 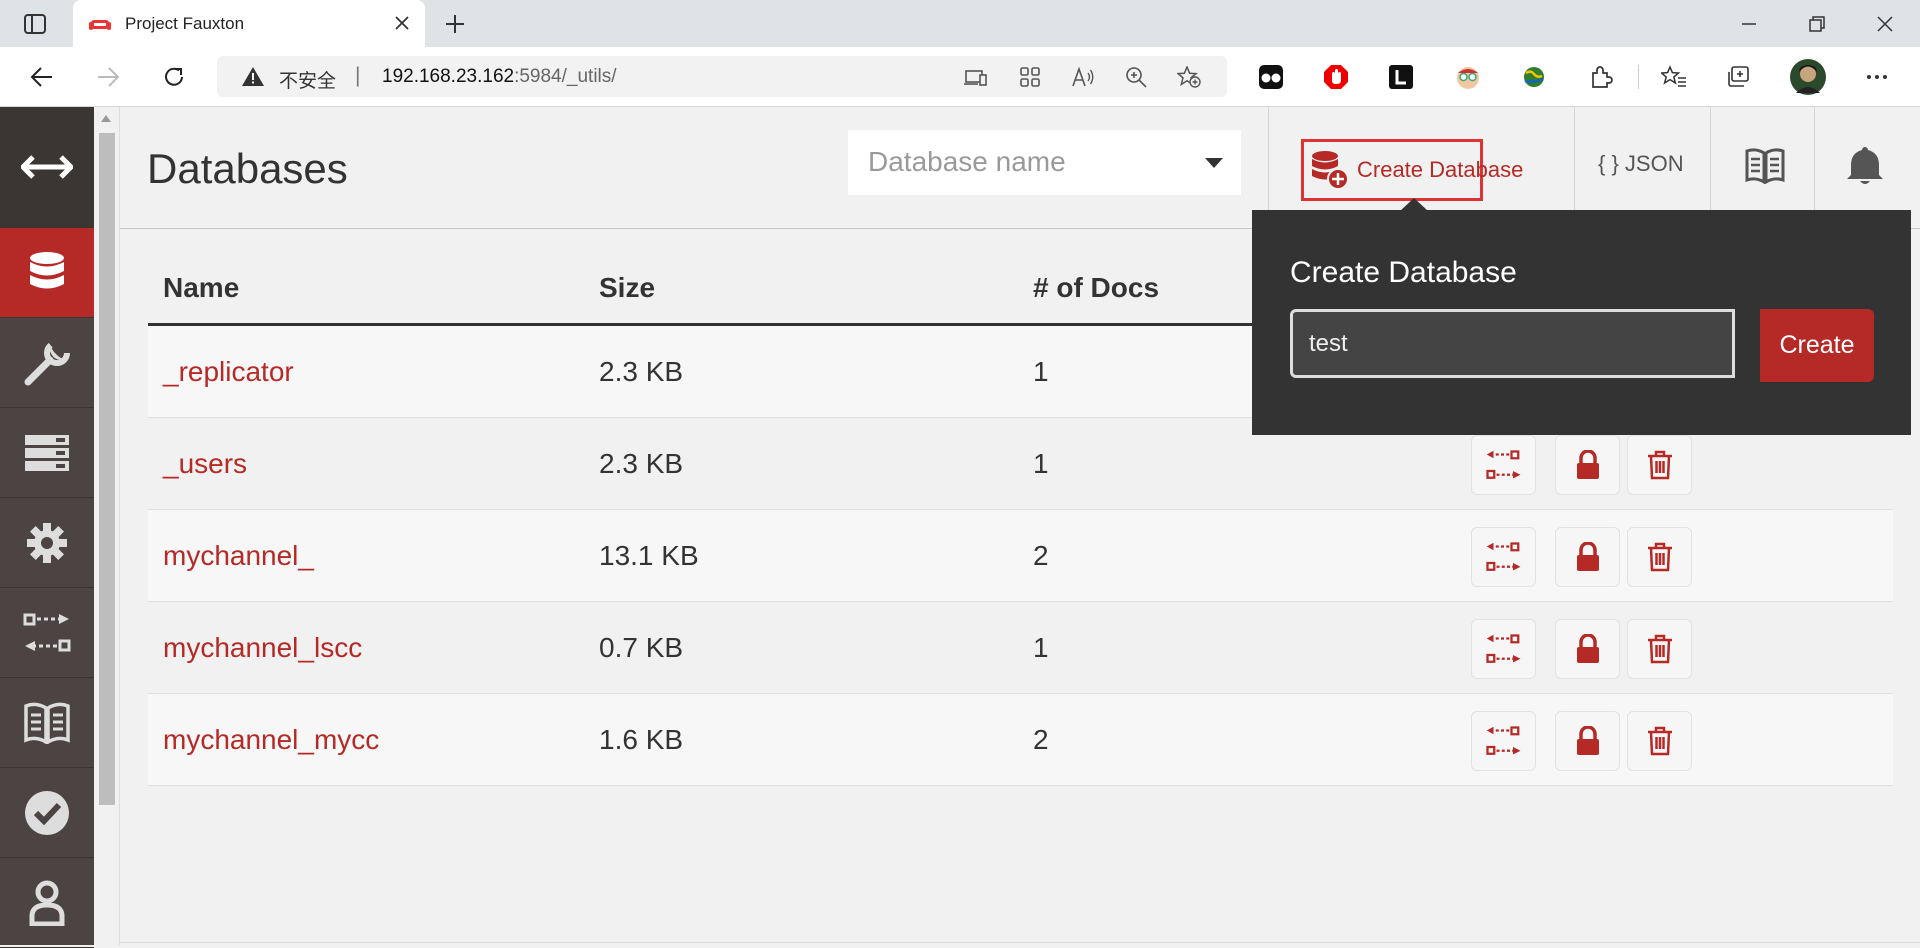 What do you see at coordinates (1601, 77) in the screenshot?
I see `extensions-puzzle-icon` at bounding box center [1601, 77].